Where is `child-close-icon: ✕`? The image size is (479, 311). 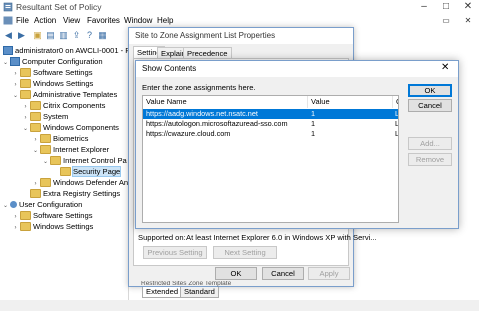
child-close-icon: ✕ is located at coordinates (468, 20).